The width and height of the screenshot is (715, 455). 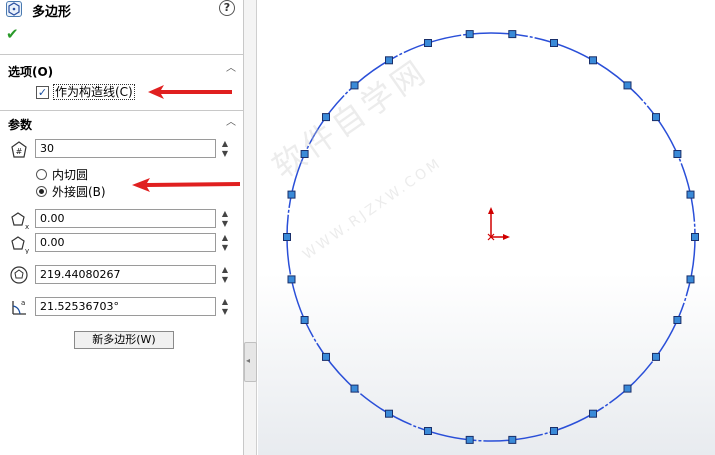 What do you see at coordinates (19, 220) in the screenshot?
I see `center-x-icon: x` at bounding box center [19, 220].